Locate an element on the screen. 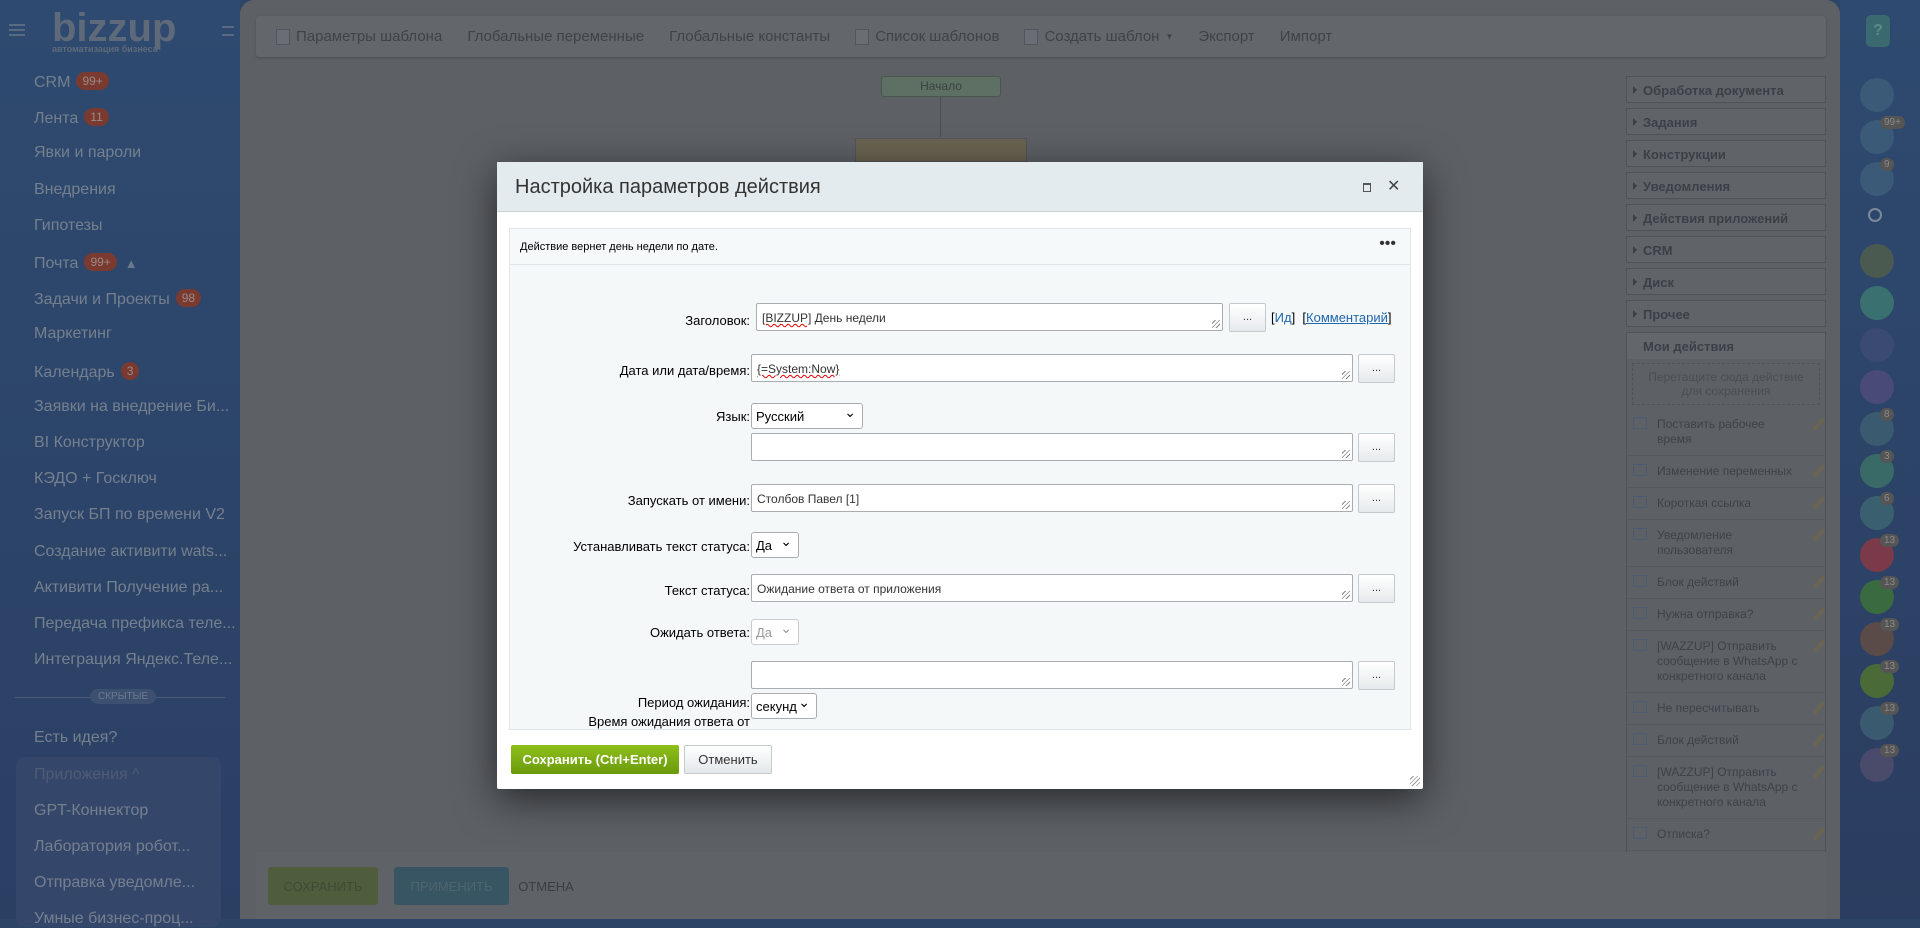  action-item: Не пересчитывать is located at coordinates (1726, 709).